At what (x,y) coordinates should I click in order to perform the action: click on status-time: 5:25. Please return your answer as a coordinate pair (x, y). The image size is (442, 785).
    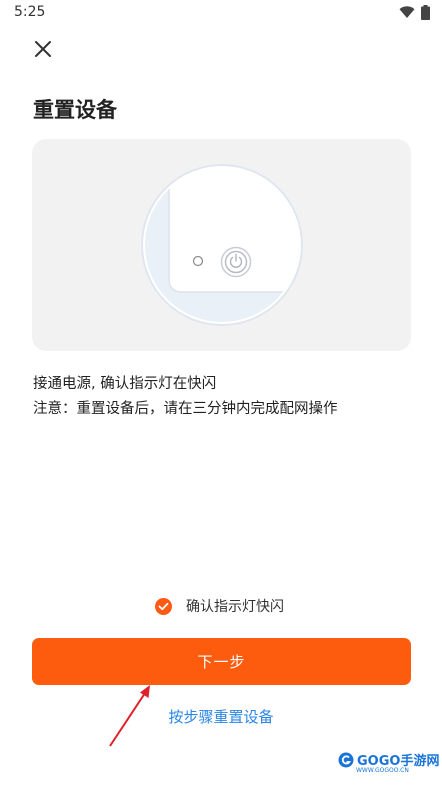
    Looking at the image, I should click on (30, 12).